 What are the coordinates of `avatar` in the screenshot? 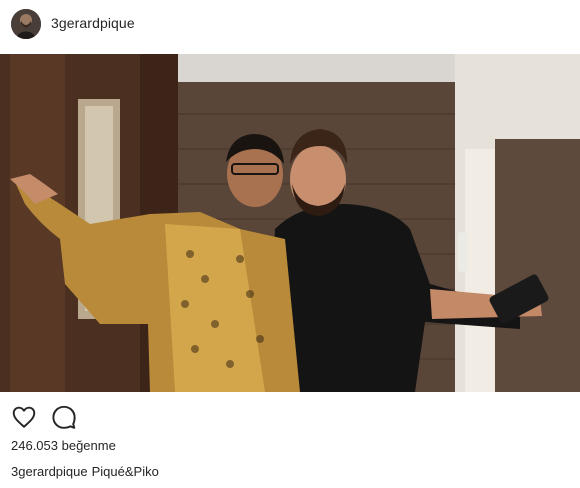 It's located at (26, 24).